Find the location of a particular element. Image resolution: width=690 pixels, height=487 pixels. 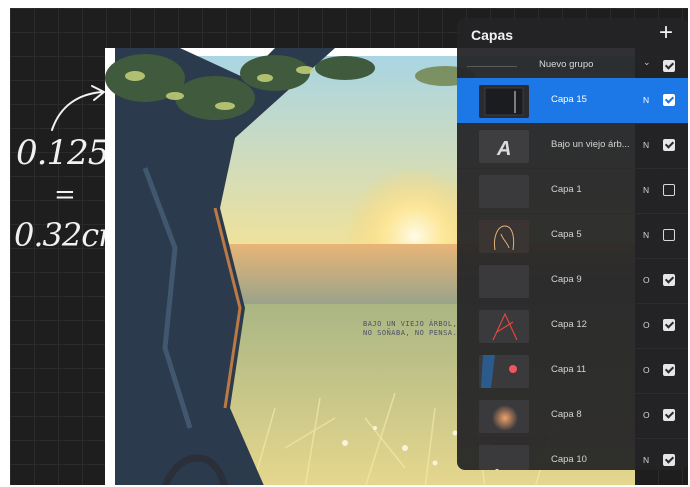

layer-name: Capa 1 is located at coordinates (566, 189).